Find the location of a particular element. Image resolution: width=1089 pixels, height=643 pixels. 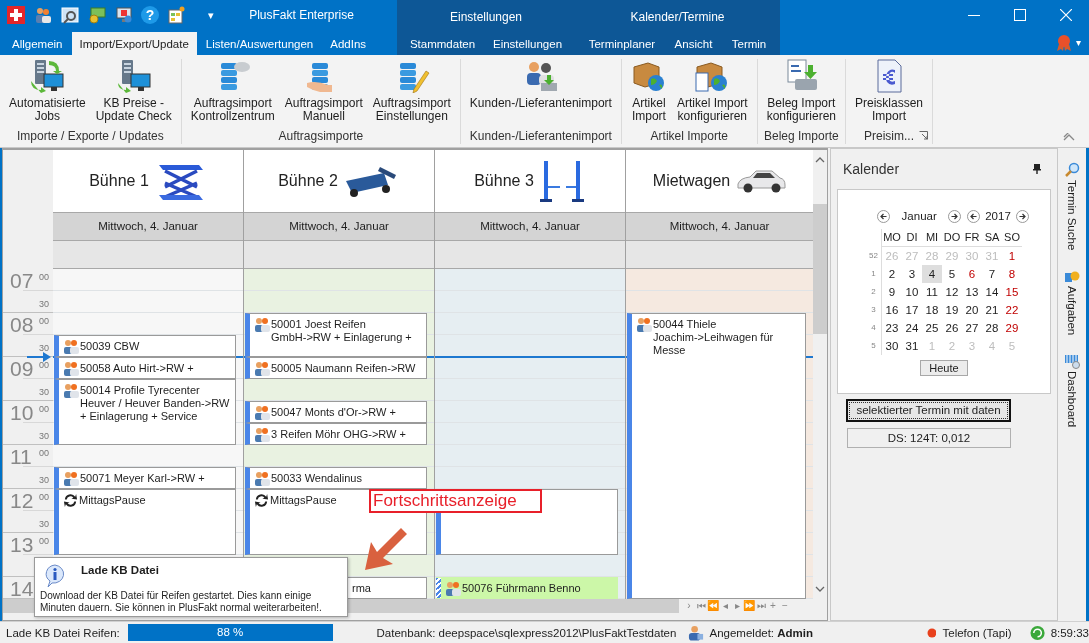

login-label: Angemeldet: Admin is located at coordinates (761, 632).